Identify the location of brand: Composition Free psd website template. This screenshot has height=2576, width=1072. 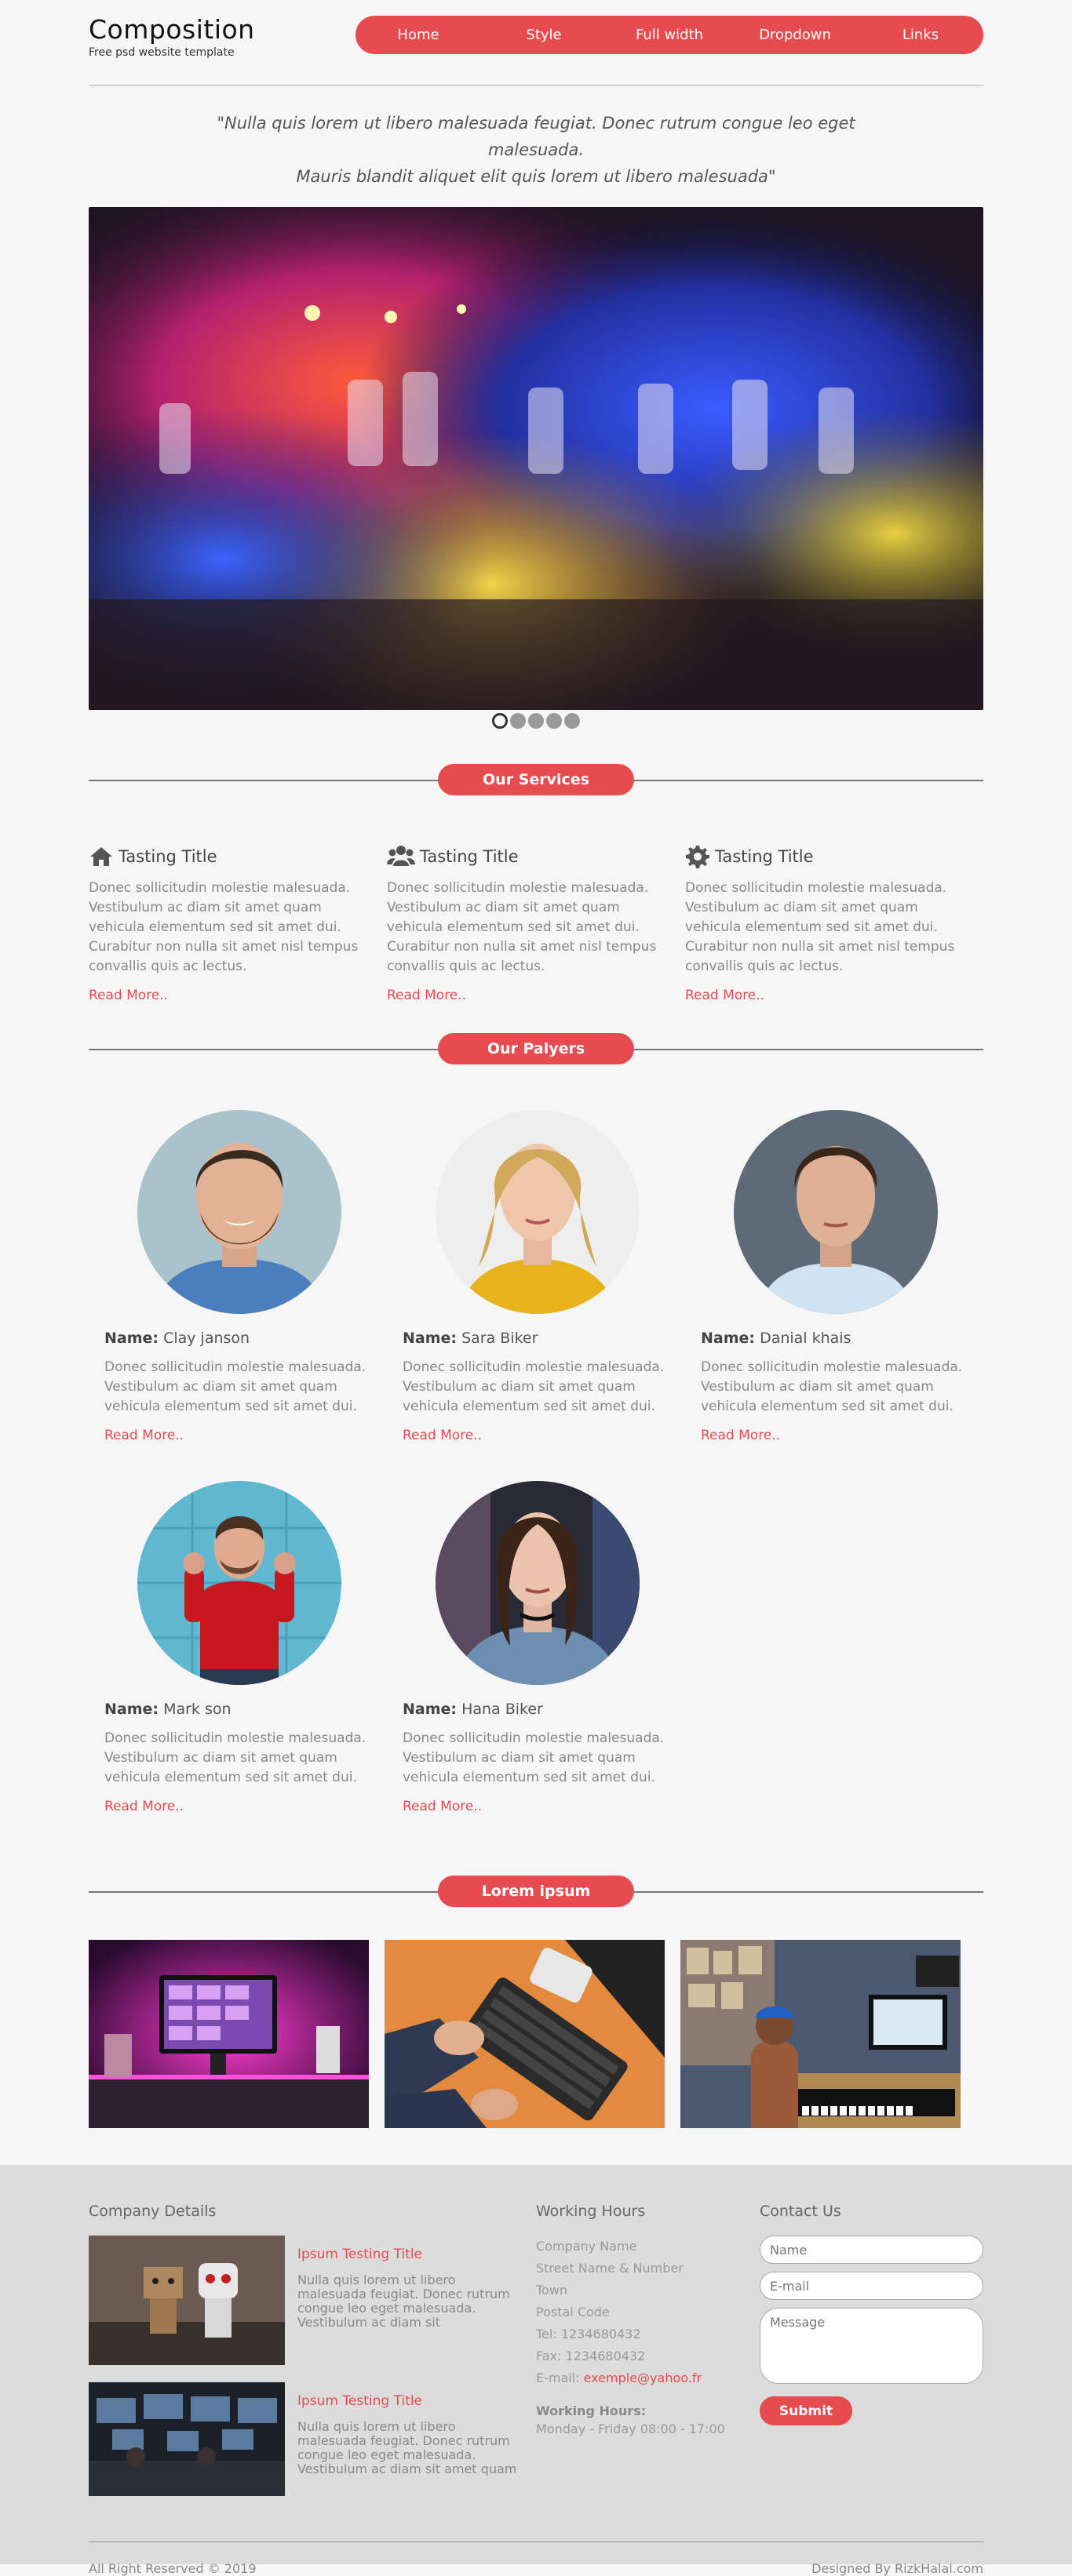
(172, 36).